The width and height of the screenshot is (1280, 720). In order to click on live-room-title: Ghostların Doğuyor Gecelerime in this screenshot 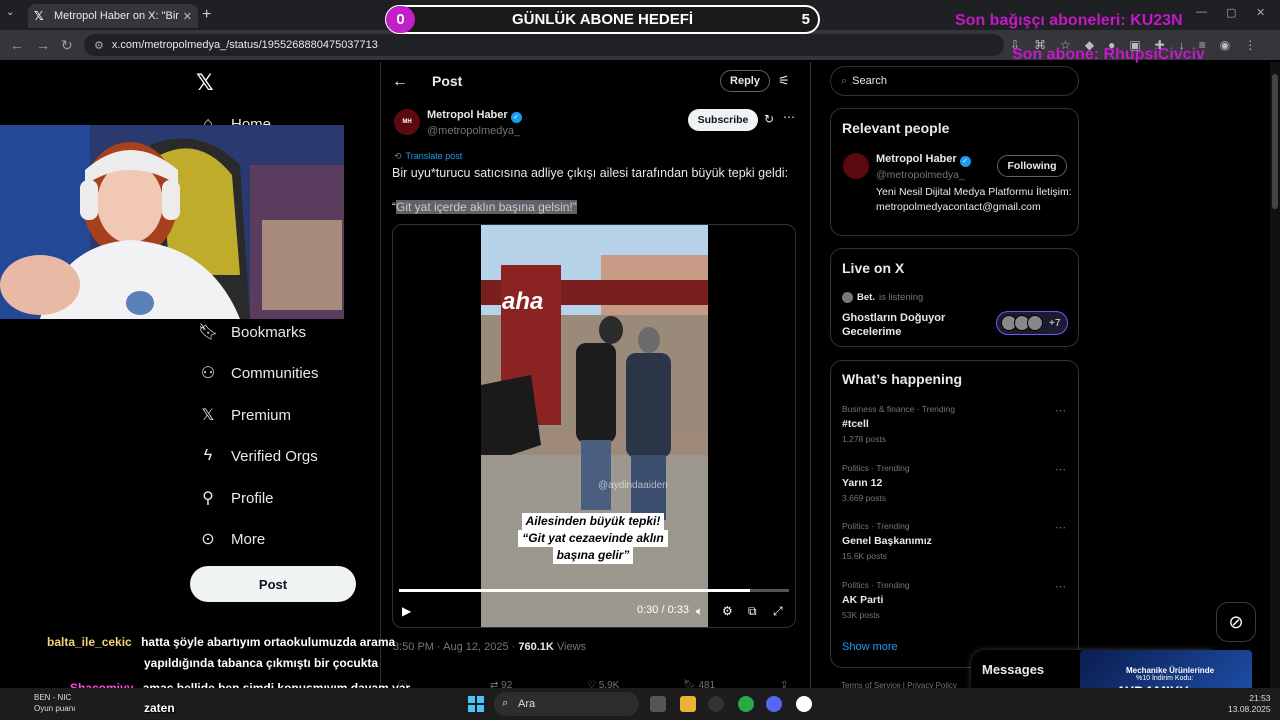, I will do `click(912, 325)`.